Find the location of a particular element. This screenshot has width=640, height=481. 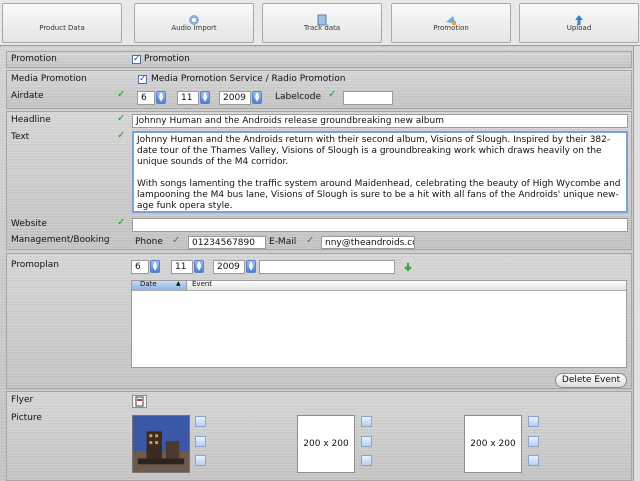

event-column-label: Event is located at coordinates (202, 284).